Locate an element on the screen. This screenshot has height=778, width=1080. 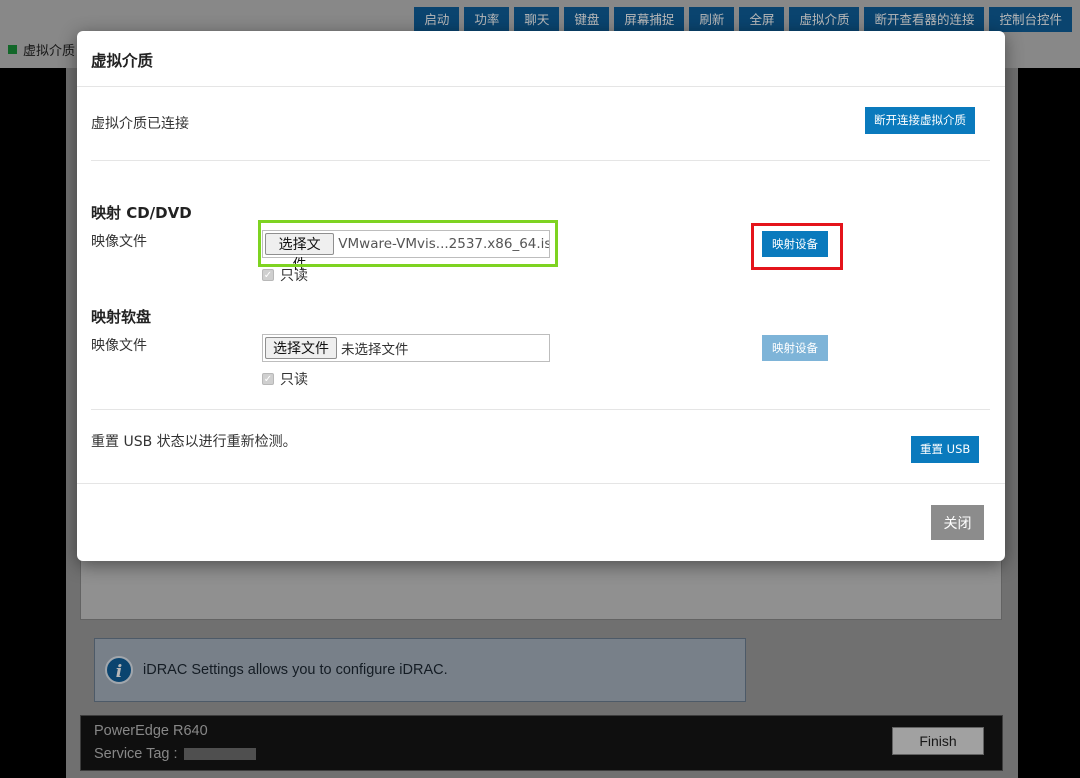
cd-readonly-checkbox: ✓ is located at coordinates (268, 275).